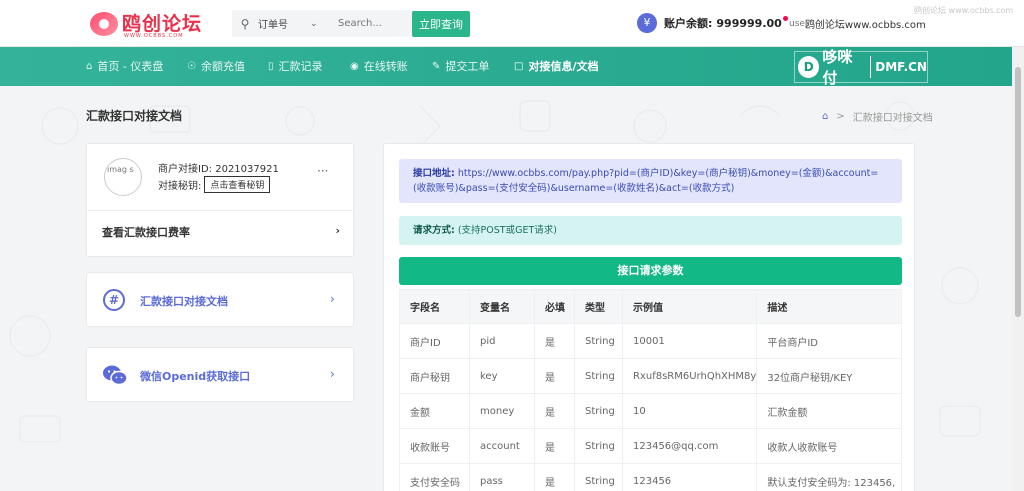  I want to click on user-name: 鸥创论坛www.ocbbs.com, so click(865, 25).